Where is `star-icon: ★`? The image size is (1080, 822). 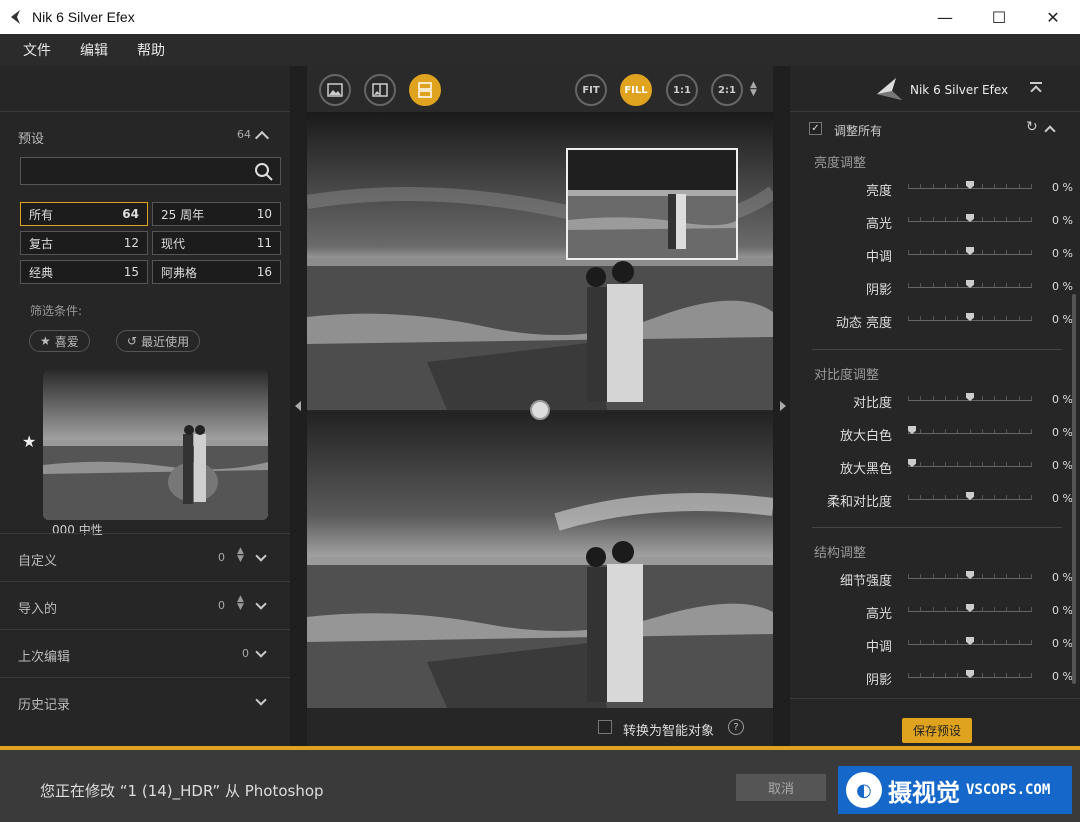 star-icon: ★ is located at coordinates (45, 341).